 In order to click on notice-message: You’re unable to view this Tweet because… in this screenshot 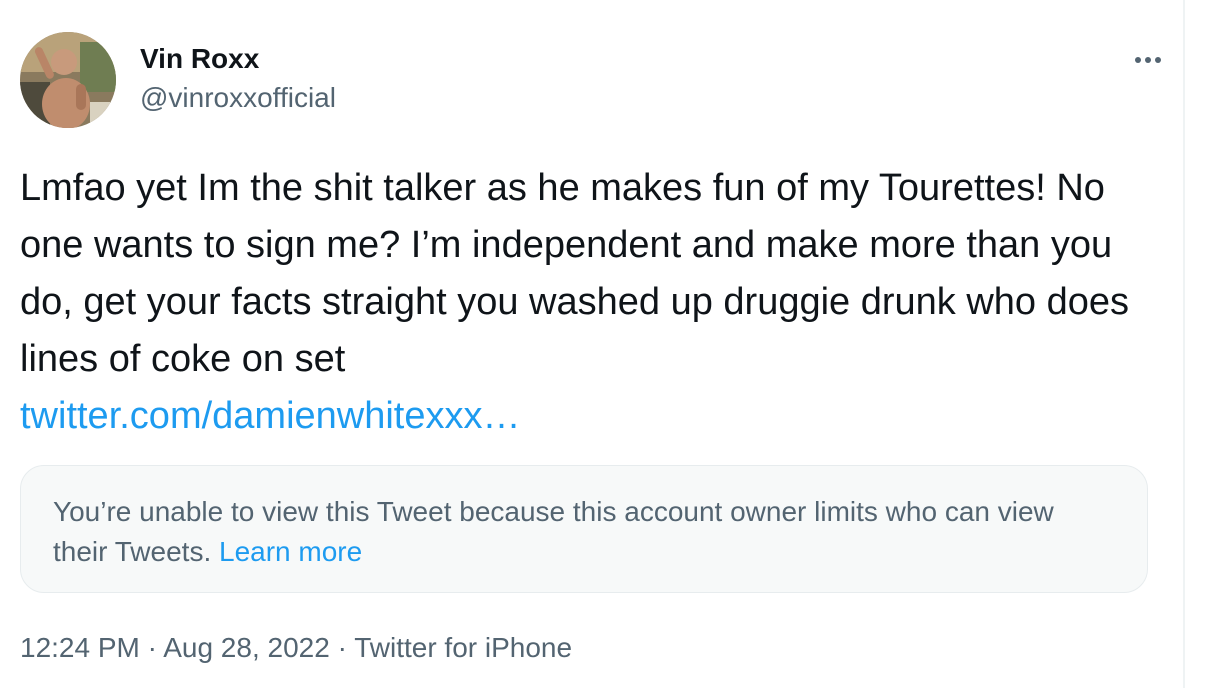, I will do `click(553, 531)`.